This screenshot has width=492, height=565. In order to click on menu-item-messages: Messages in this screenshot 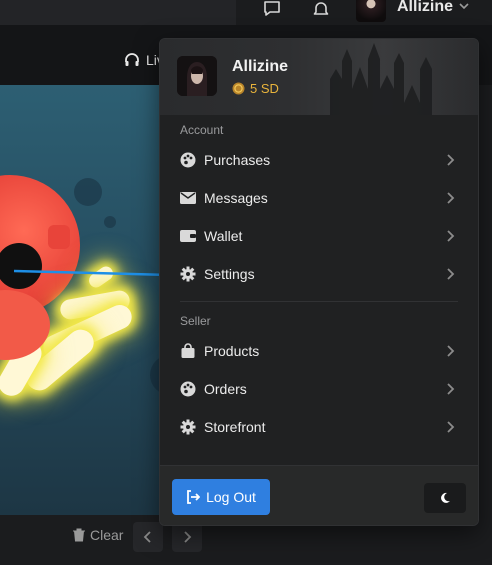, I will do `click(319, 198)`.